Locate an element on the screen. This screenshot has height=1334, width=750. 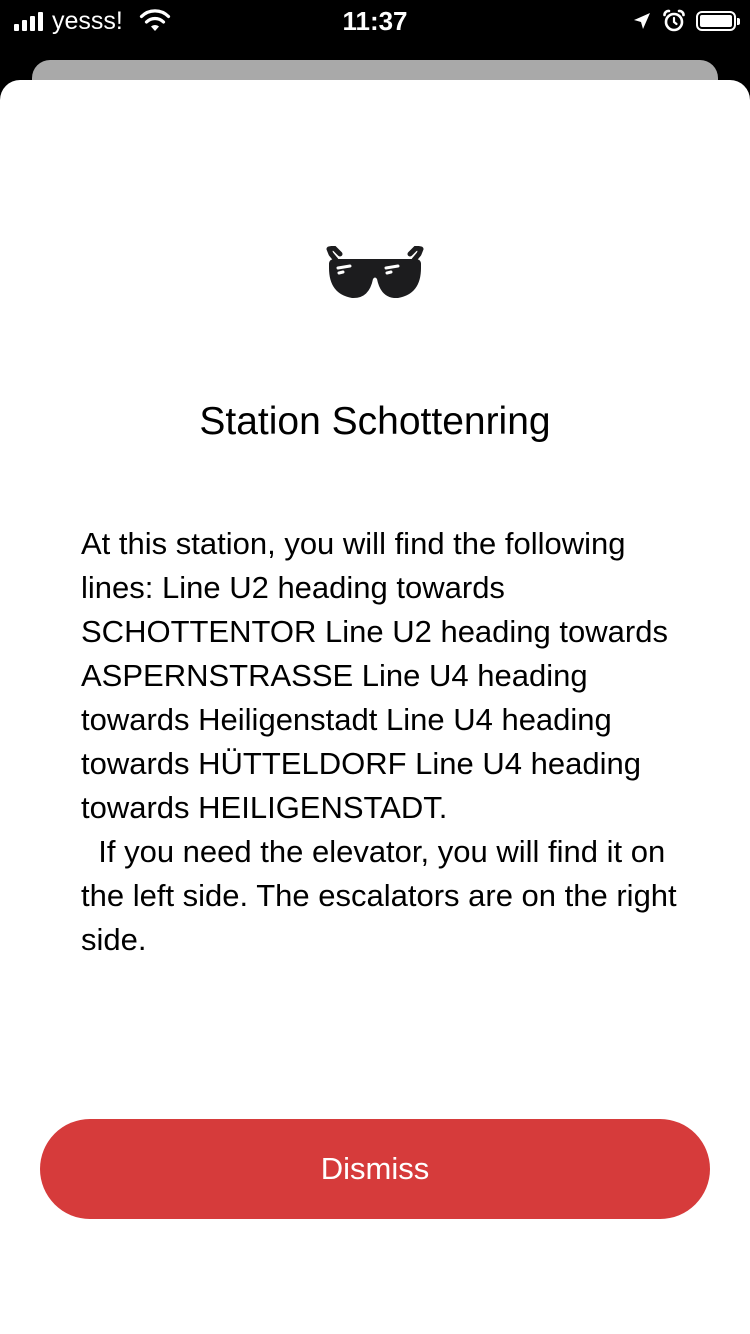
battery-tip is located at coordinates (738, 21).